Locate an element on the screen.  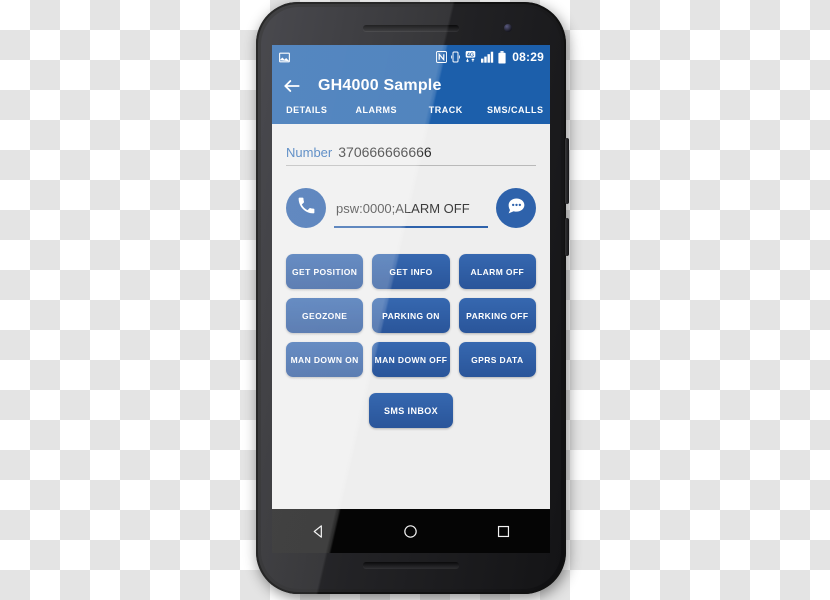
command-input-wrapper: psw:0000;ALARM OFF is located at coordinates (411, 213).